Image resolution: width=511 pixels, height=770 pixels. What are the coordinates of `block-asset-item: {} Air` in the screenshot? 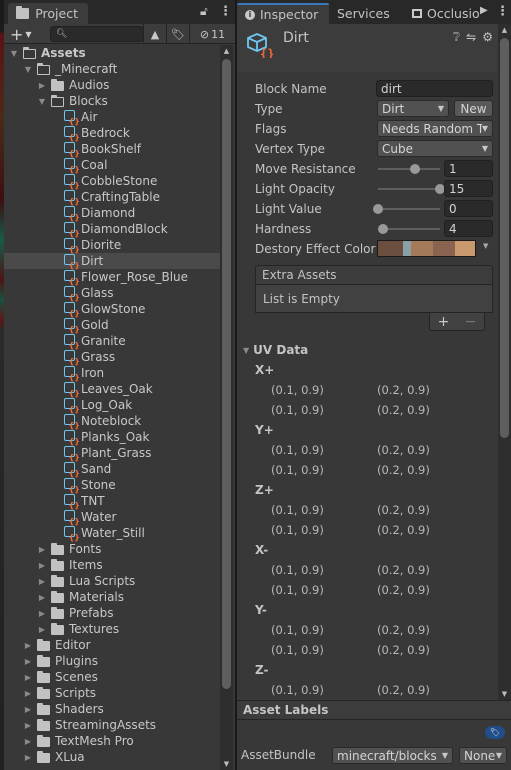 It's located at (112, 117).